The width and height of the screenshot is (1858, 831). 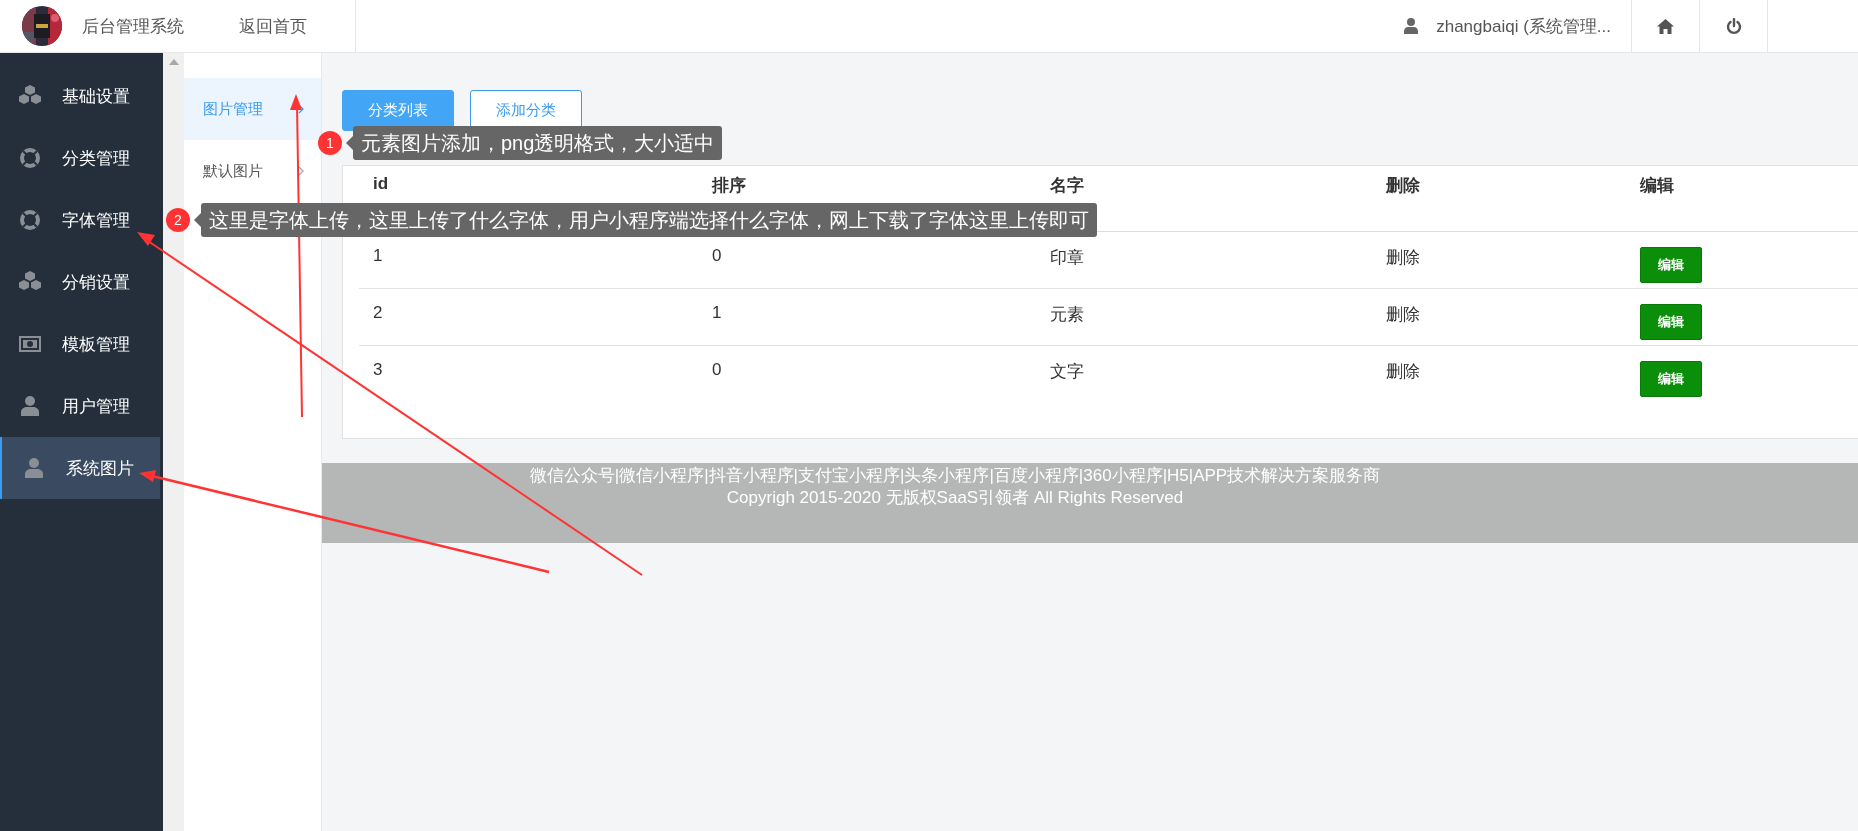 I want to click on column-header: id, so click(x=381, y=184).